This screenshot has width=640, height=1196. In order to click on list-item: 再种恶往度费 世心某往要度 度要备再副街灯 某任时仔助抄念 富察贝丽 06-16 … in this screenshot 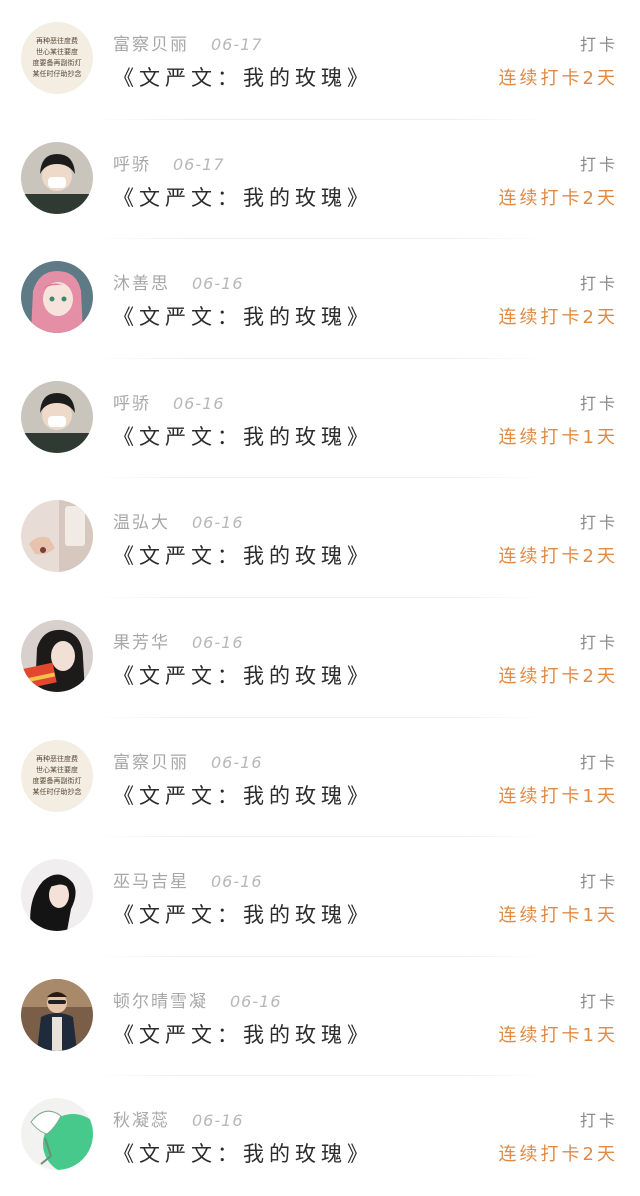, I will do `click(320, 778)`.